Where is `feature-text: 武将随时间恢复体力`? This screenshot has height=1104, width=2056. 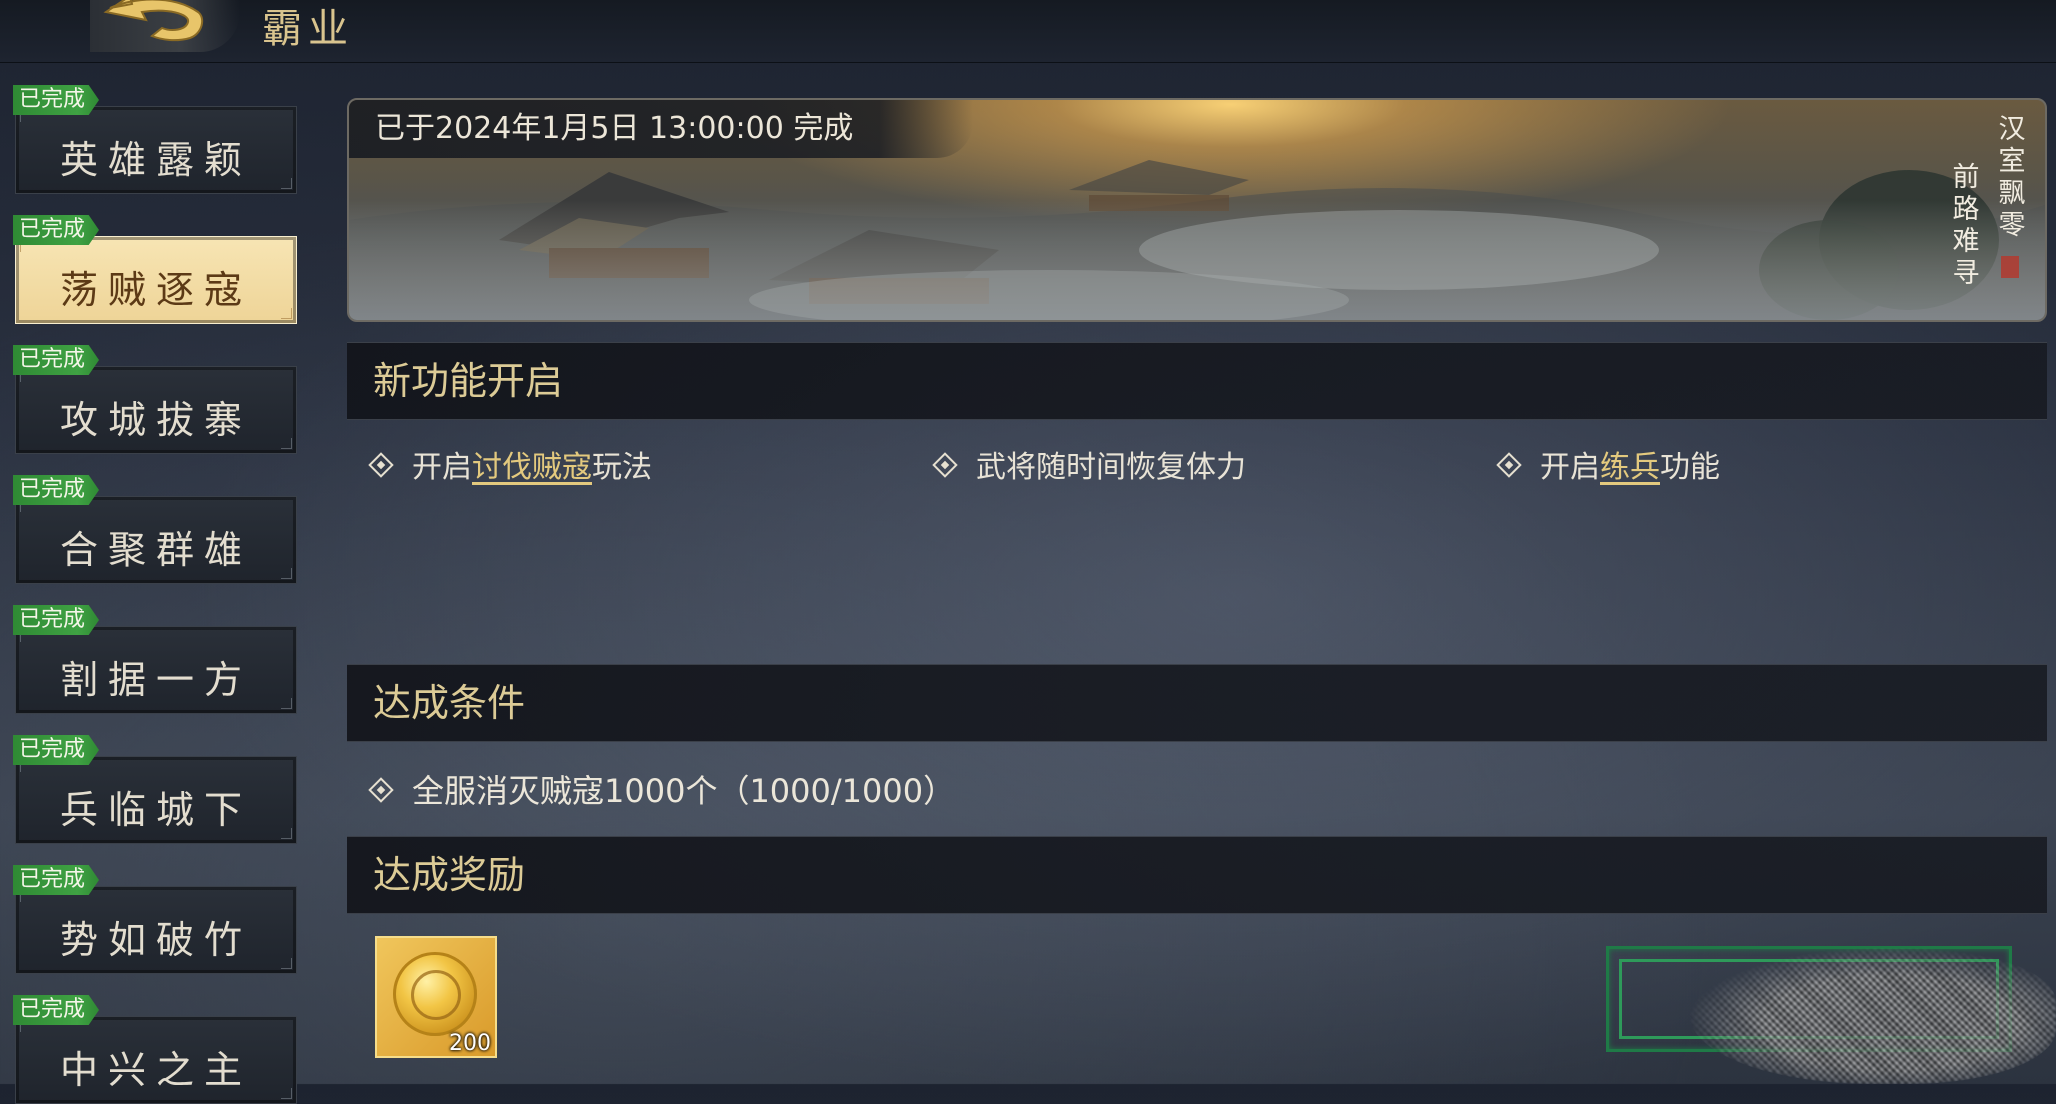
feature-text: 武将随时间恢复体力 is located at coordinates (1111, 467).